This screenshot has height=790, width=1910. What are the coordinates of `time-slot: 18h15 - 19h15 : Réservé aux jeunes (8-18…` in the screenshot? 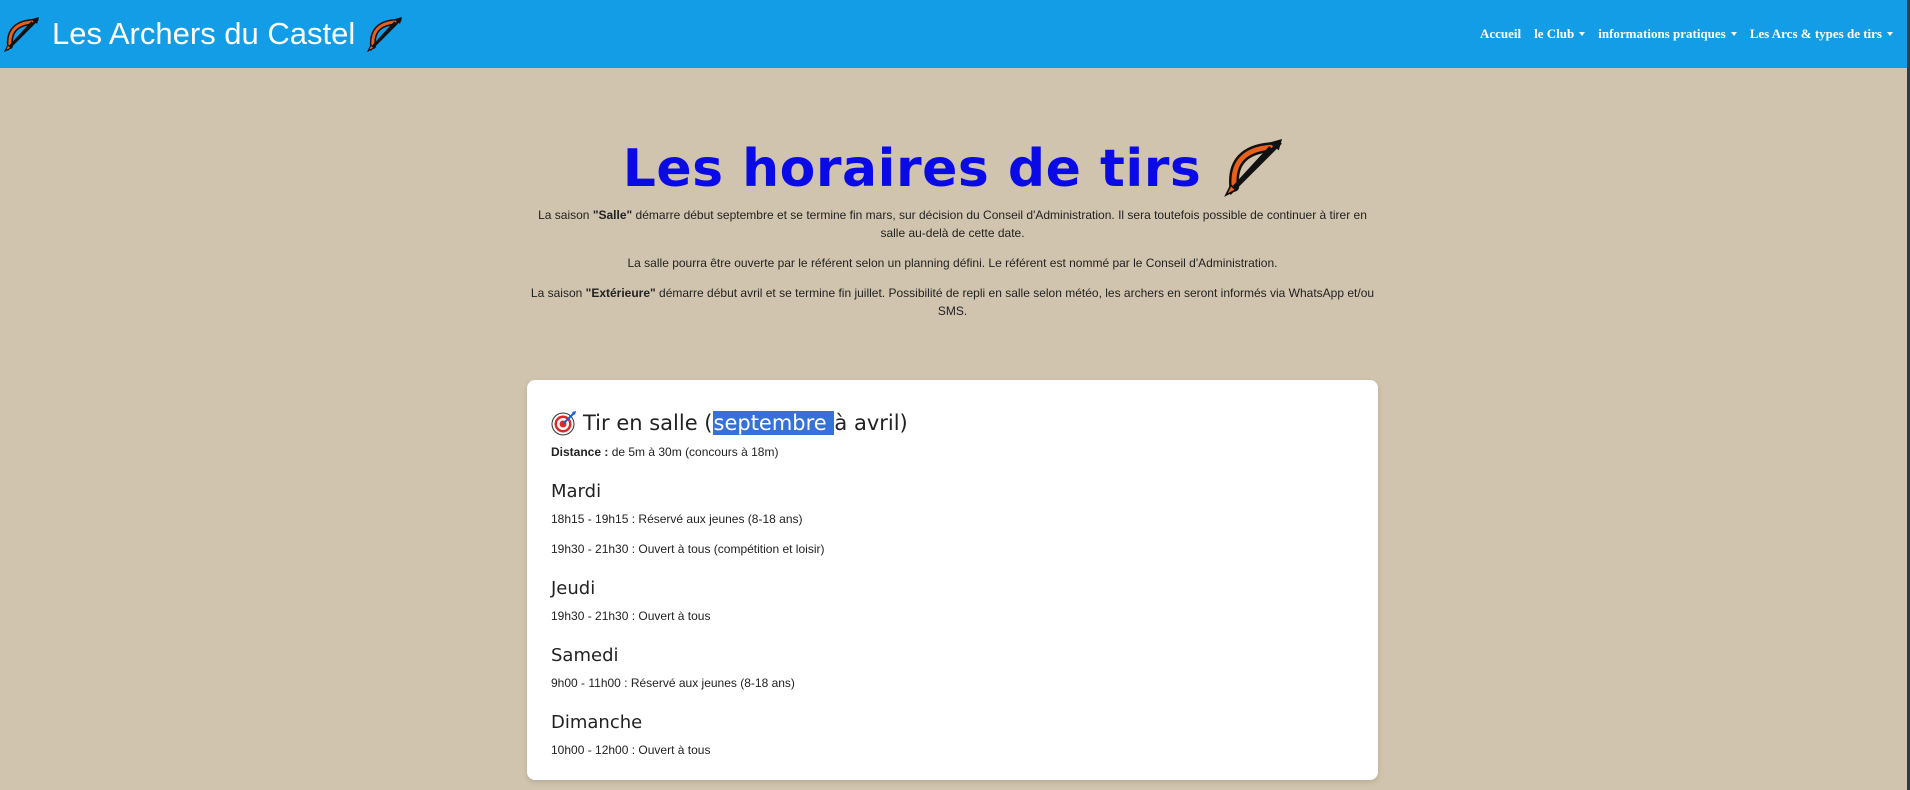 It's located at (677, 519).